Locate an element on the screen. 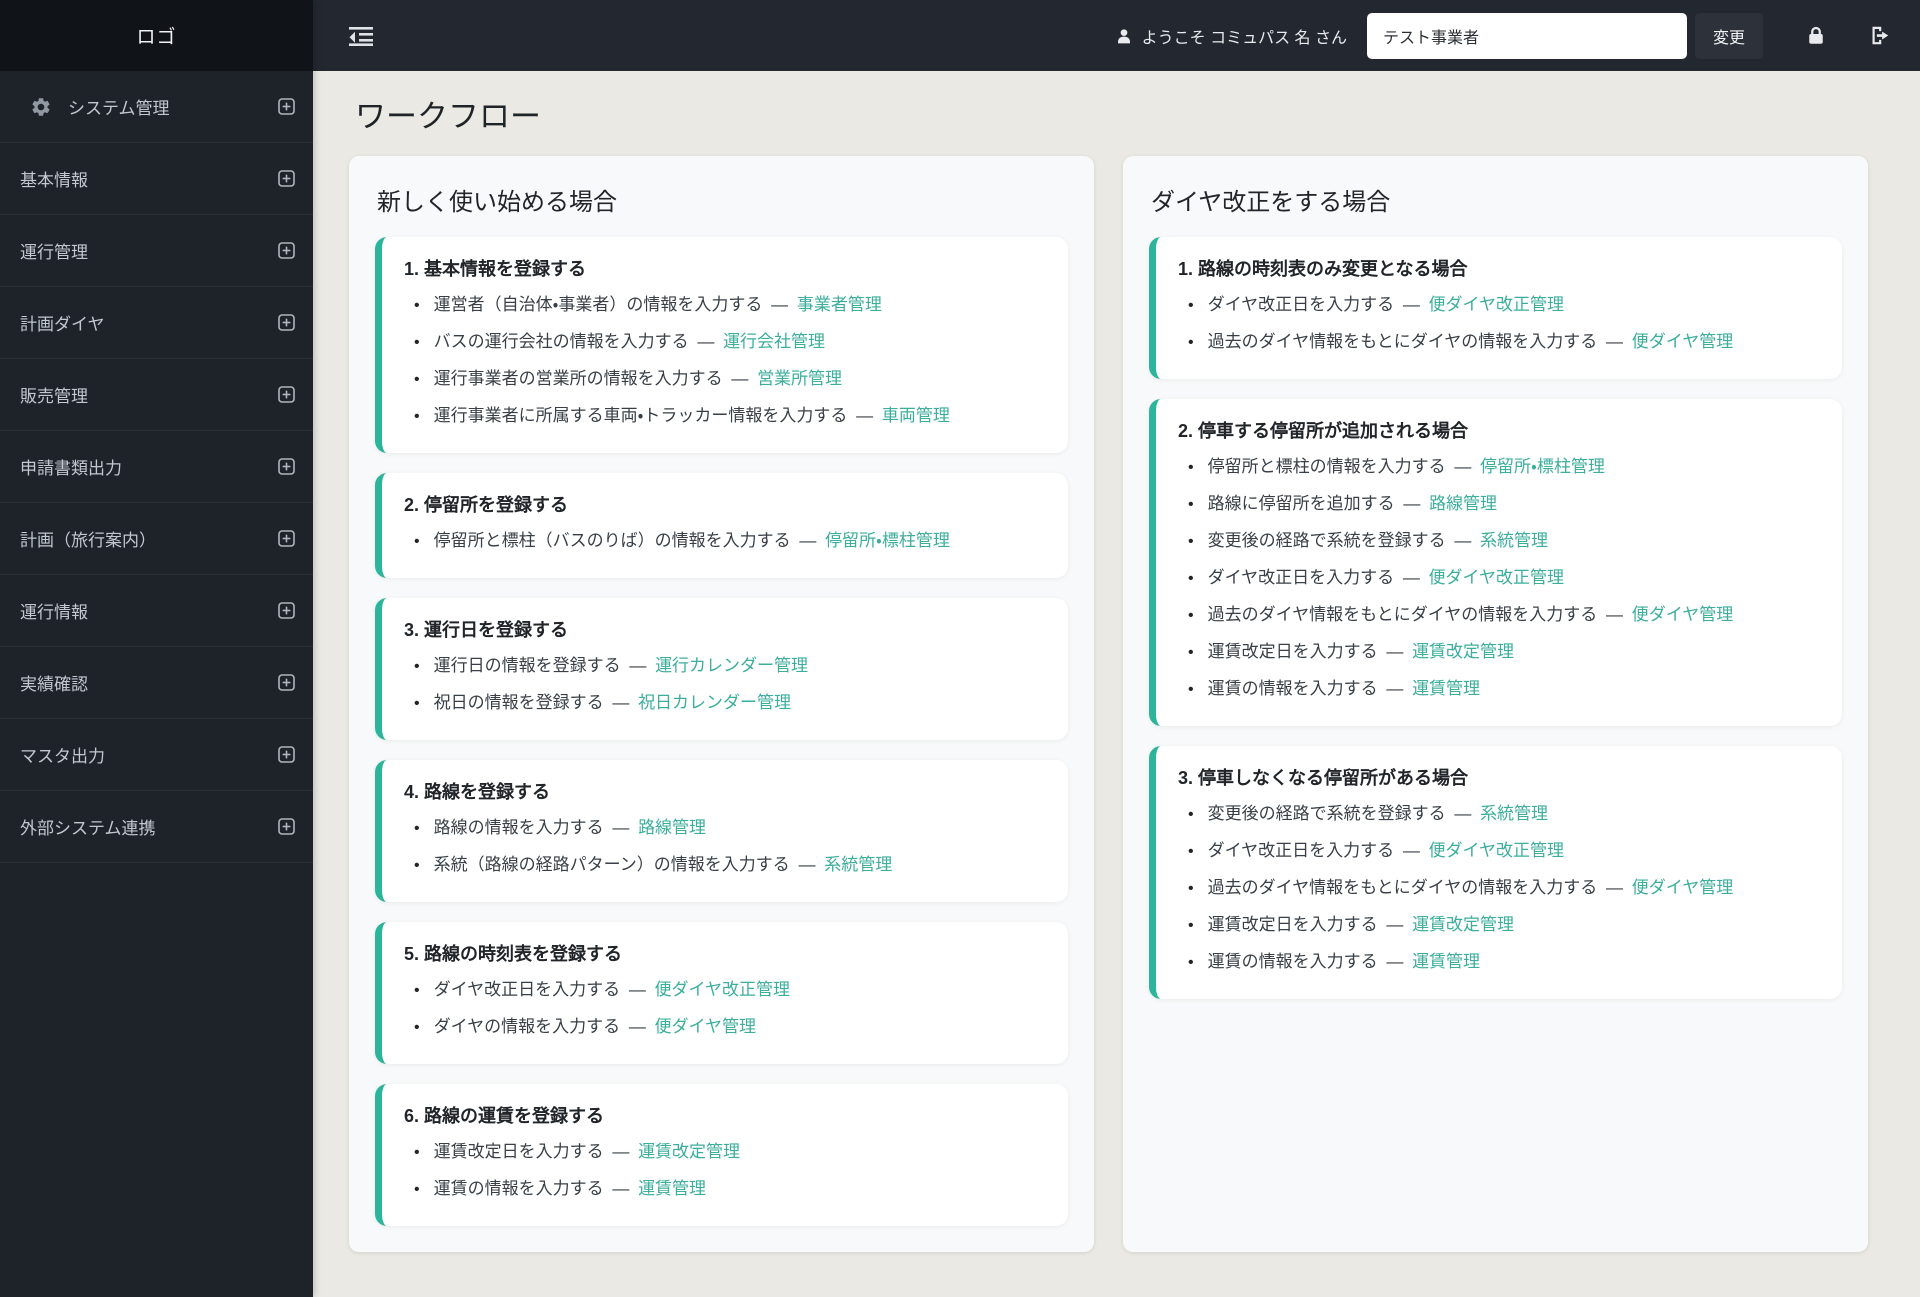 The width and height of the screenshot is (1920, 1297). sidebar-item-8: 実績確認 is located at coordinates (156, 683).